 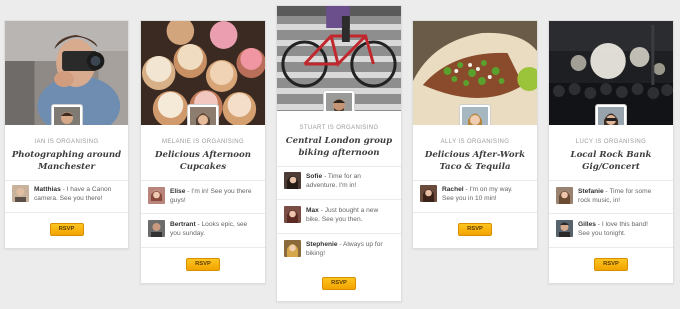 What do you see at coordinates (322, 244) in the screenshot?
I see `commenter-name: Stephenie` at bounding box center [322, 244].